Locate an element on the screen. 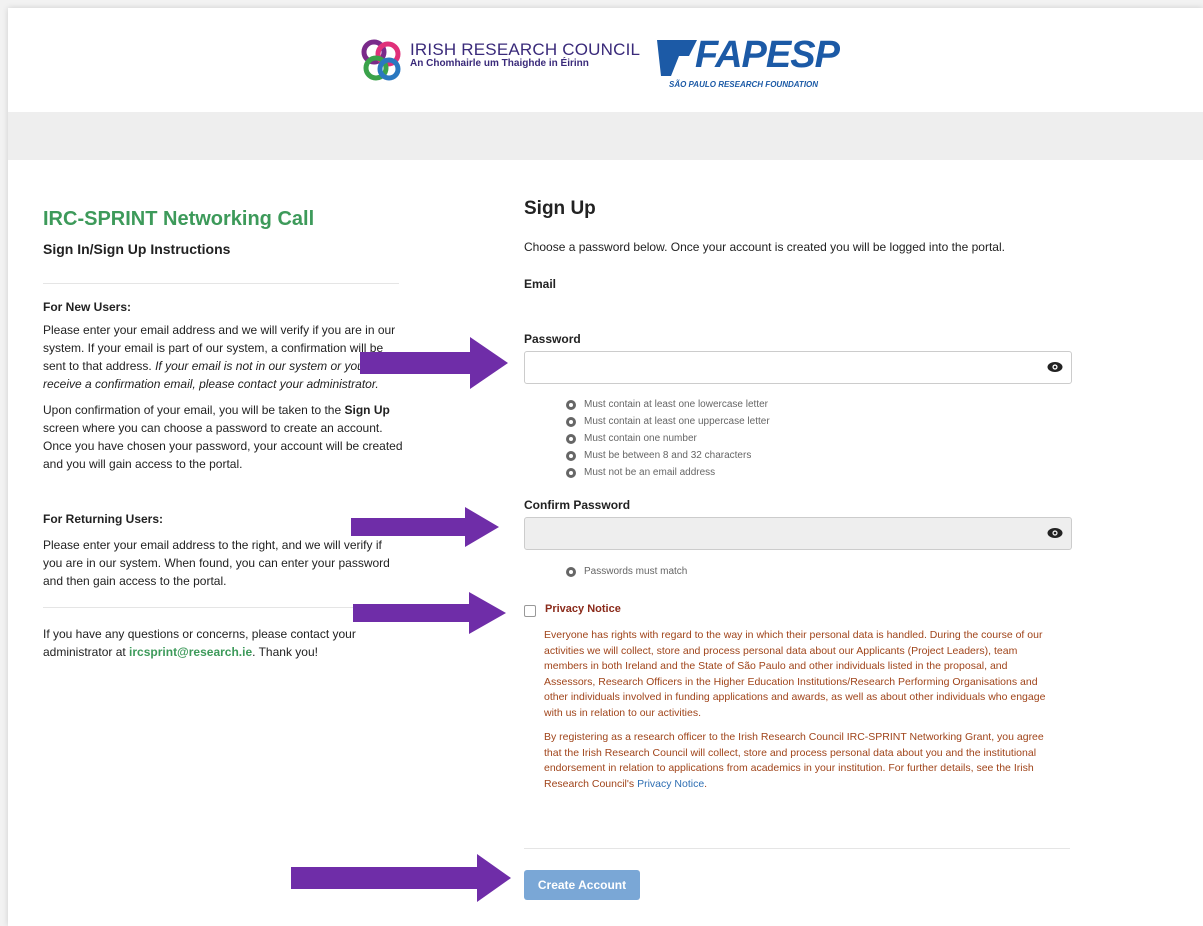 Image resolution: width=1203 pixels, height=926 pixels. password-rule-text: Must be between 8 and 32 characters is located at coordinates (668, 455).